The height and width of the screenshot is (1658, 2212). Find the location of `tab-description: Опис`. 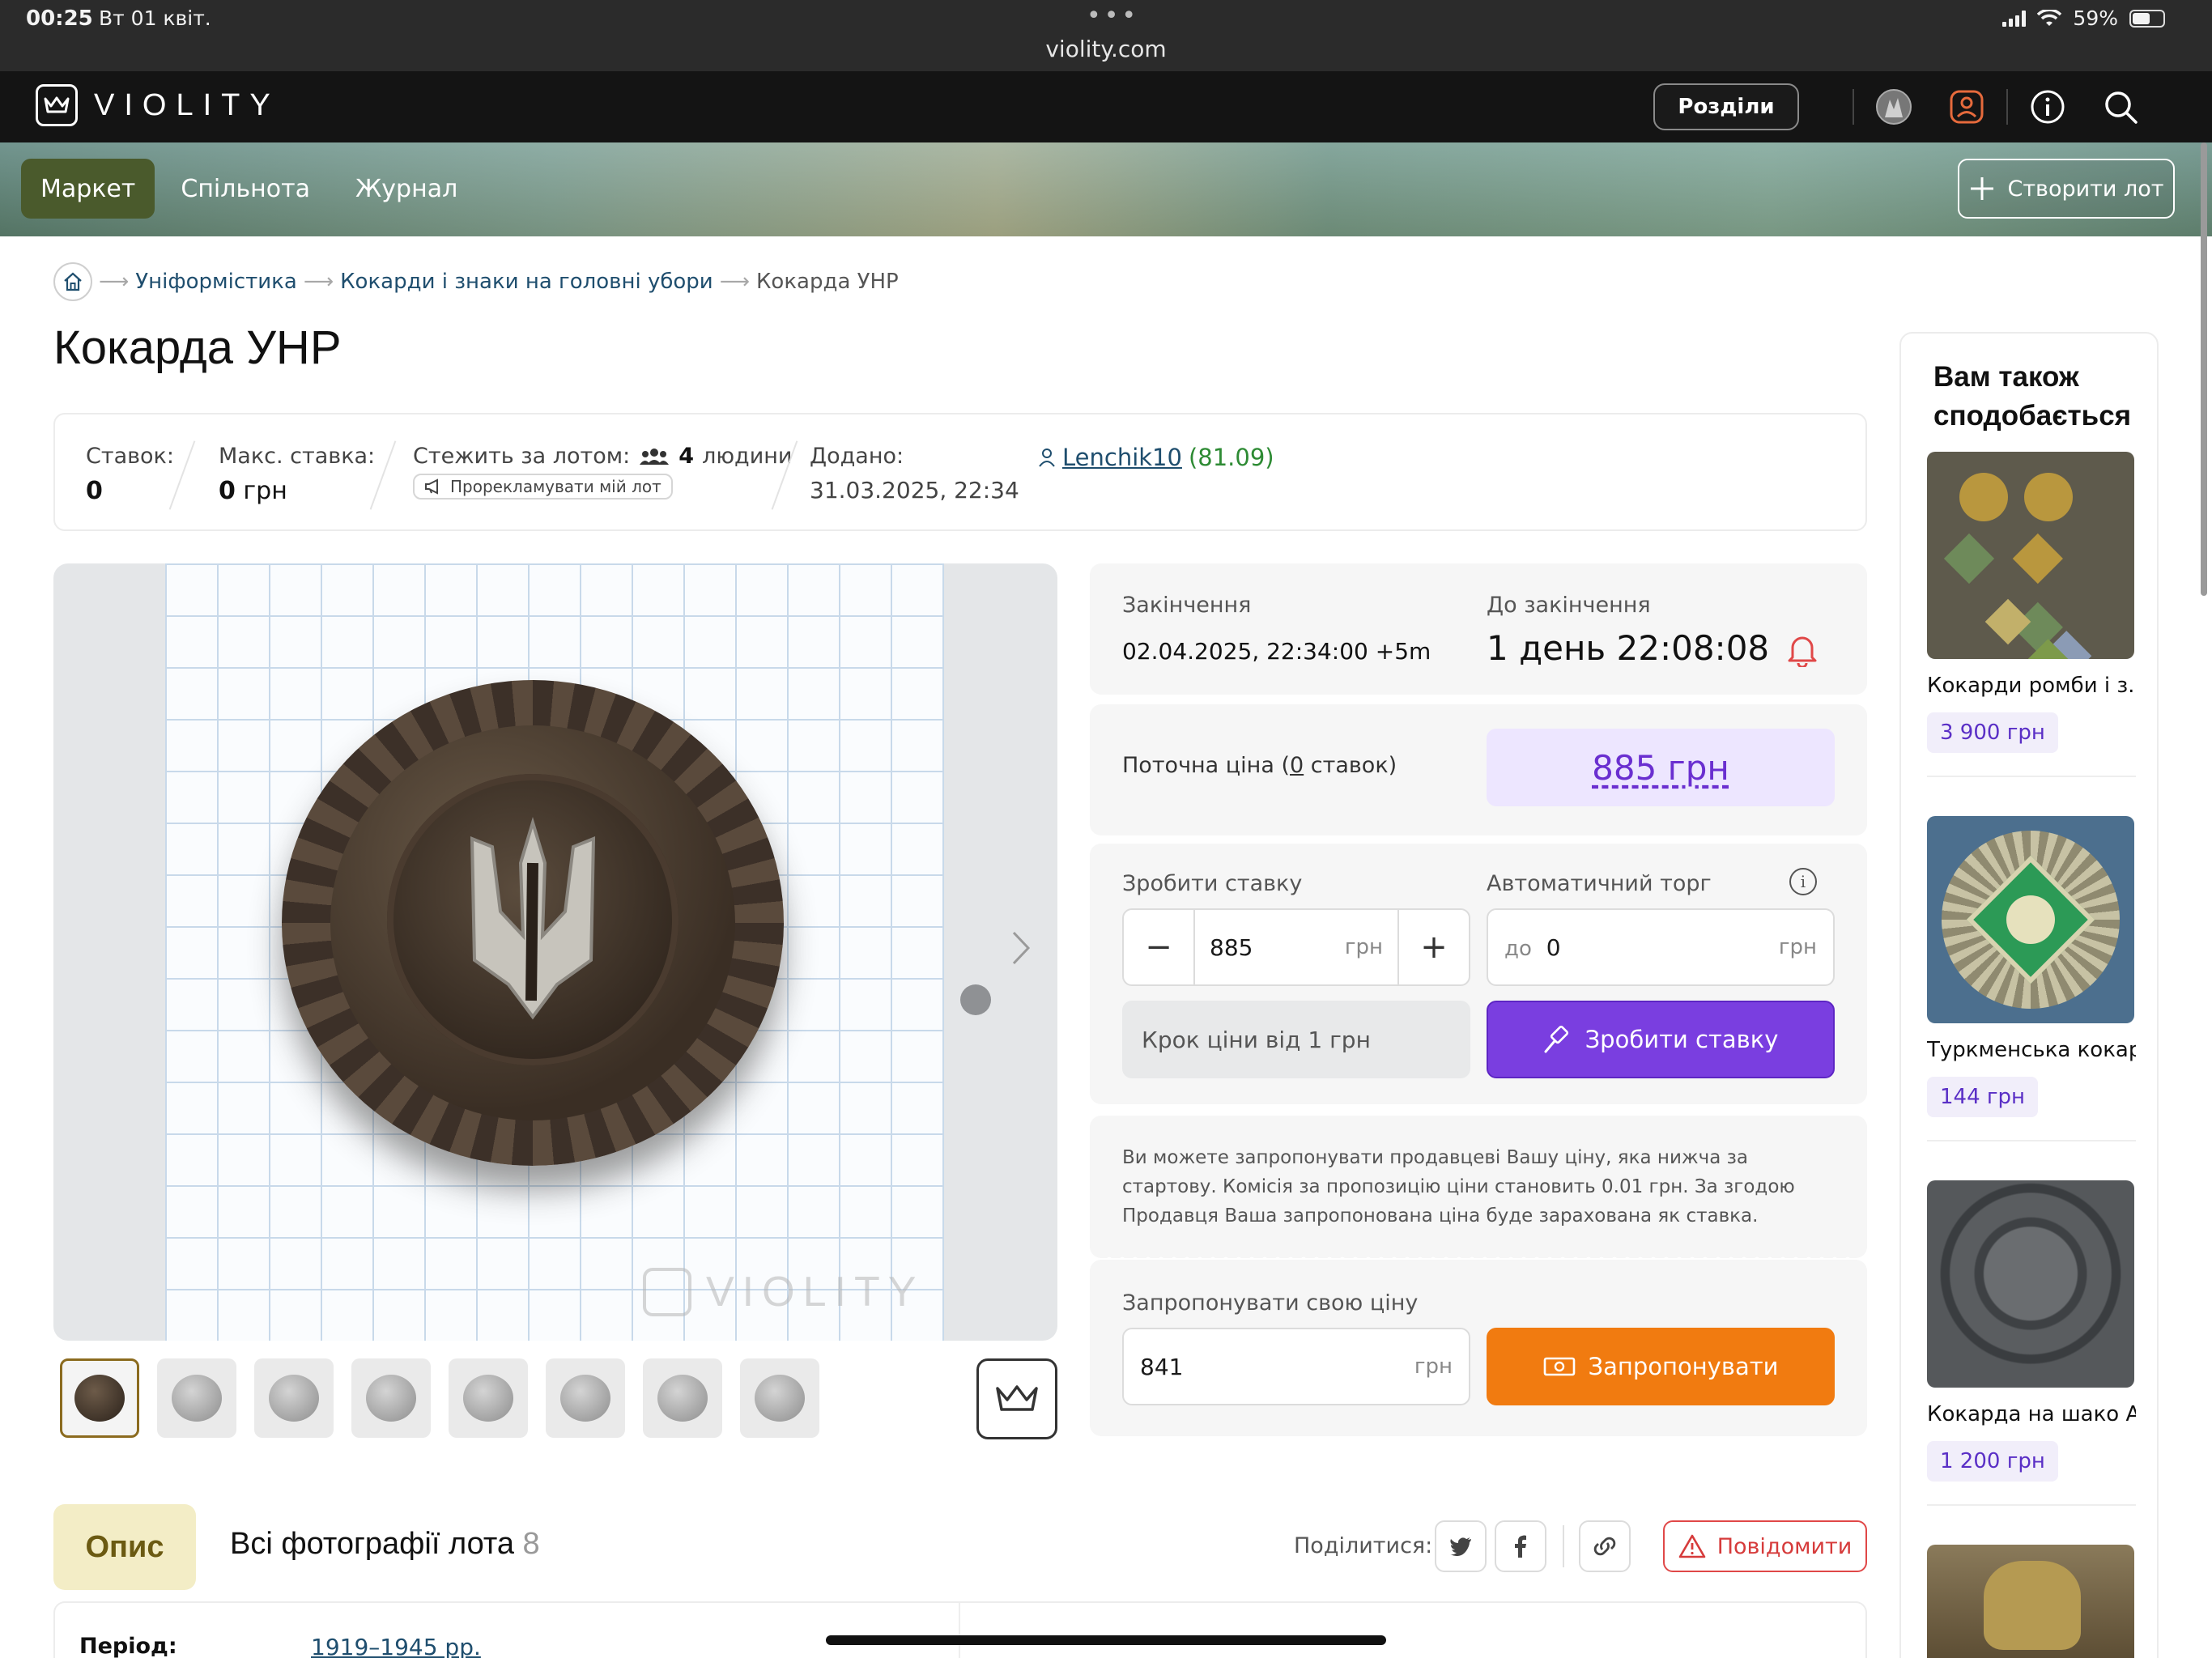

tab-description: Опис is located at coordinates (124, 1547).